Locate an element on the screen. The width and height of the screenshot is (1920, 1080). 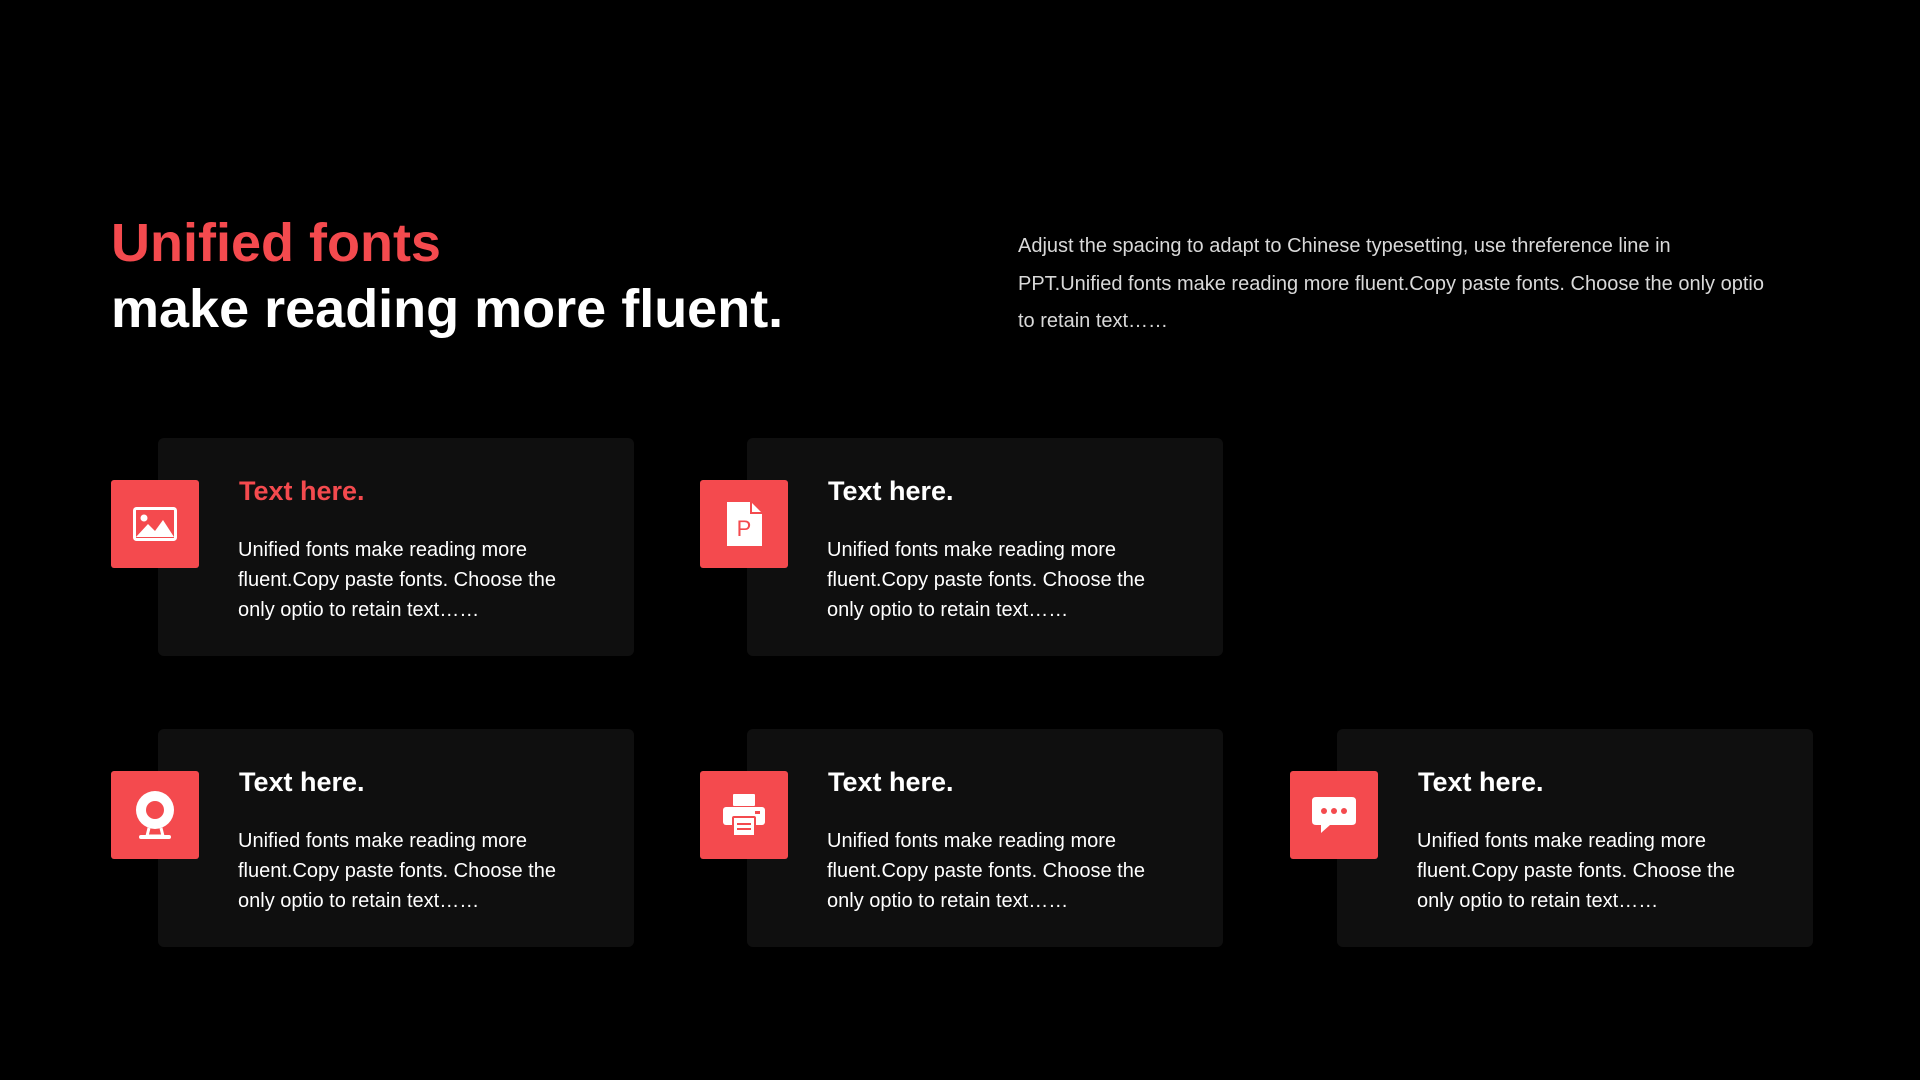
svg-text: P is located at coordinates (744, 528).